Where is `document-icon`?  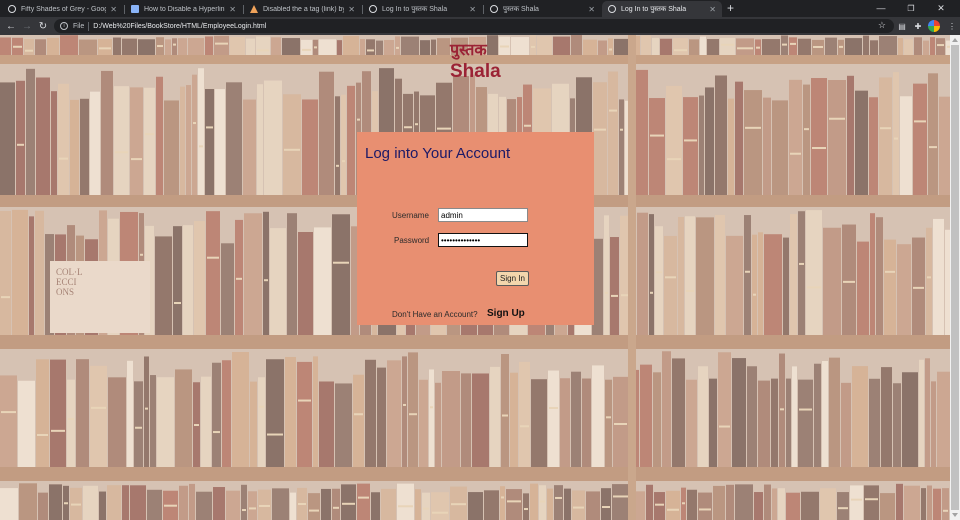
document-icon is located at coordinates (135, 9).